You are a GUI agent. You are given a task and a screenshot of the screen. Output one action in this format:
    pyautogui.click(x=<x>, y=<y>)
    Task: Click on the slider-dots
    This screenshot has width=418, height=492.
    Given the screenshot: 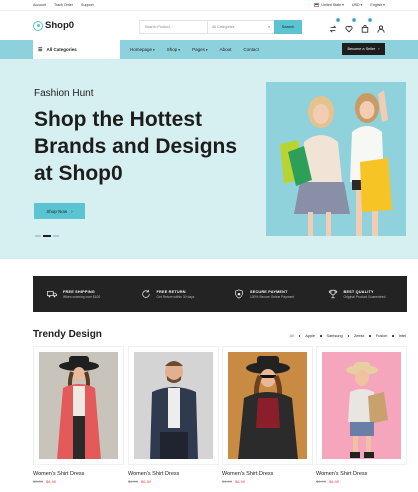 What is the action you would take?
    pyautogui.click(x=47, y=236)
    